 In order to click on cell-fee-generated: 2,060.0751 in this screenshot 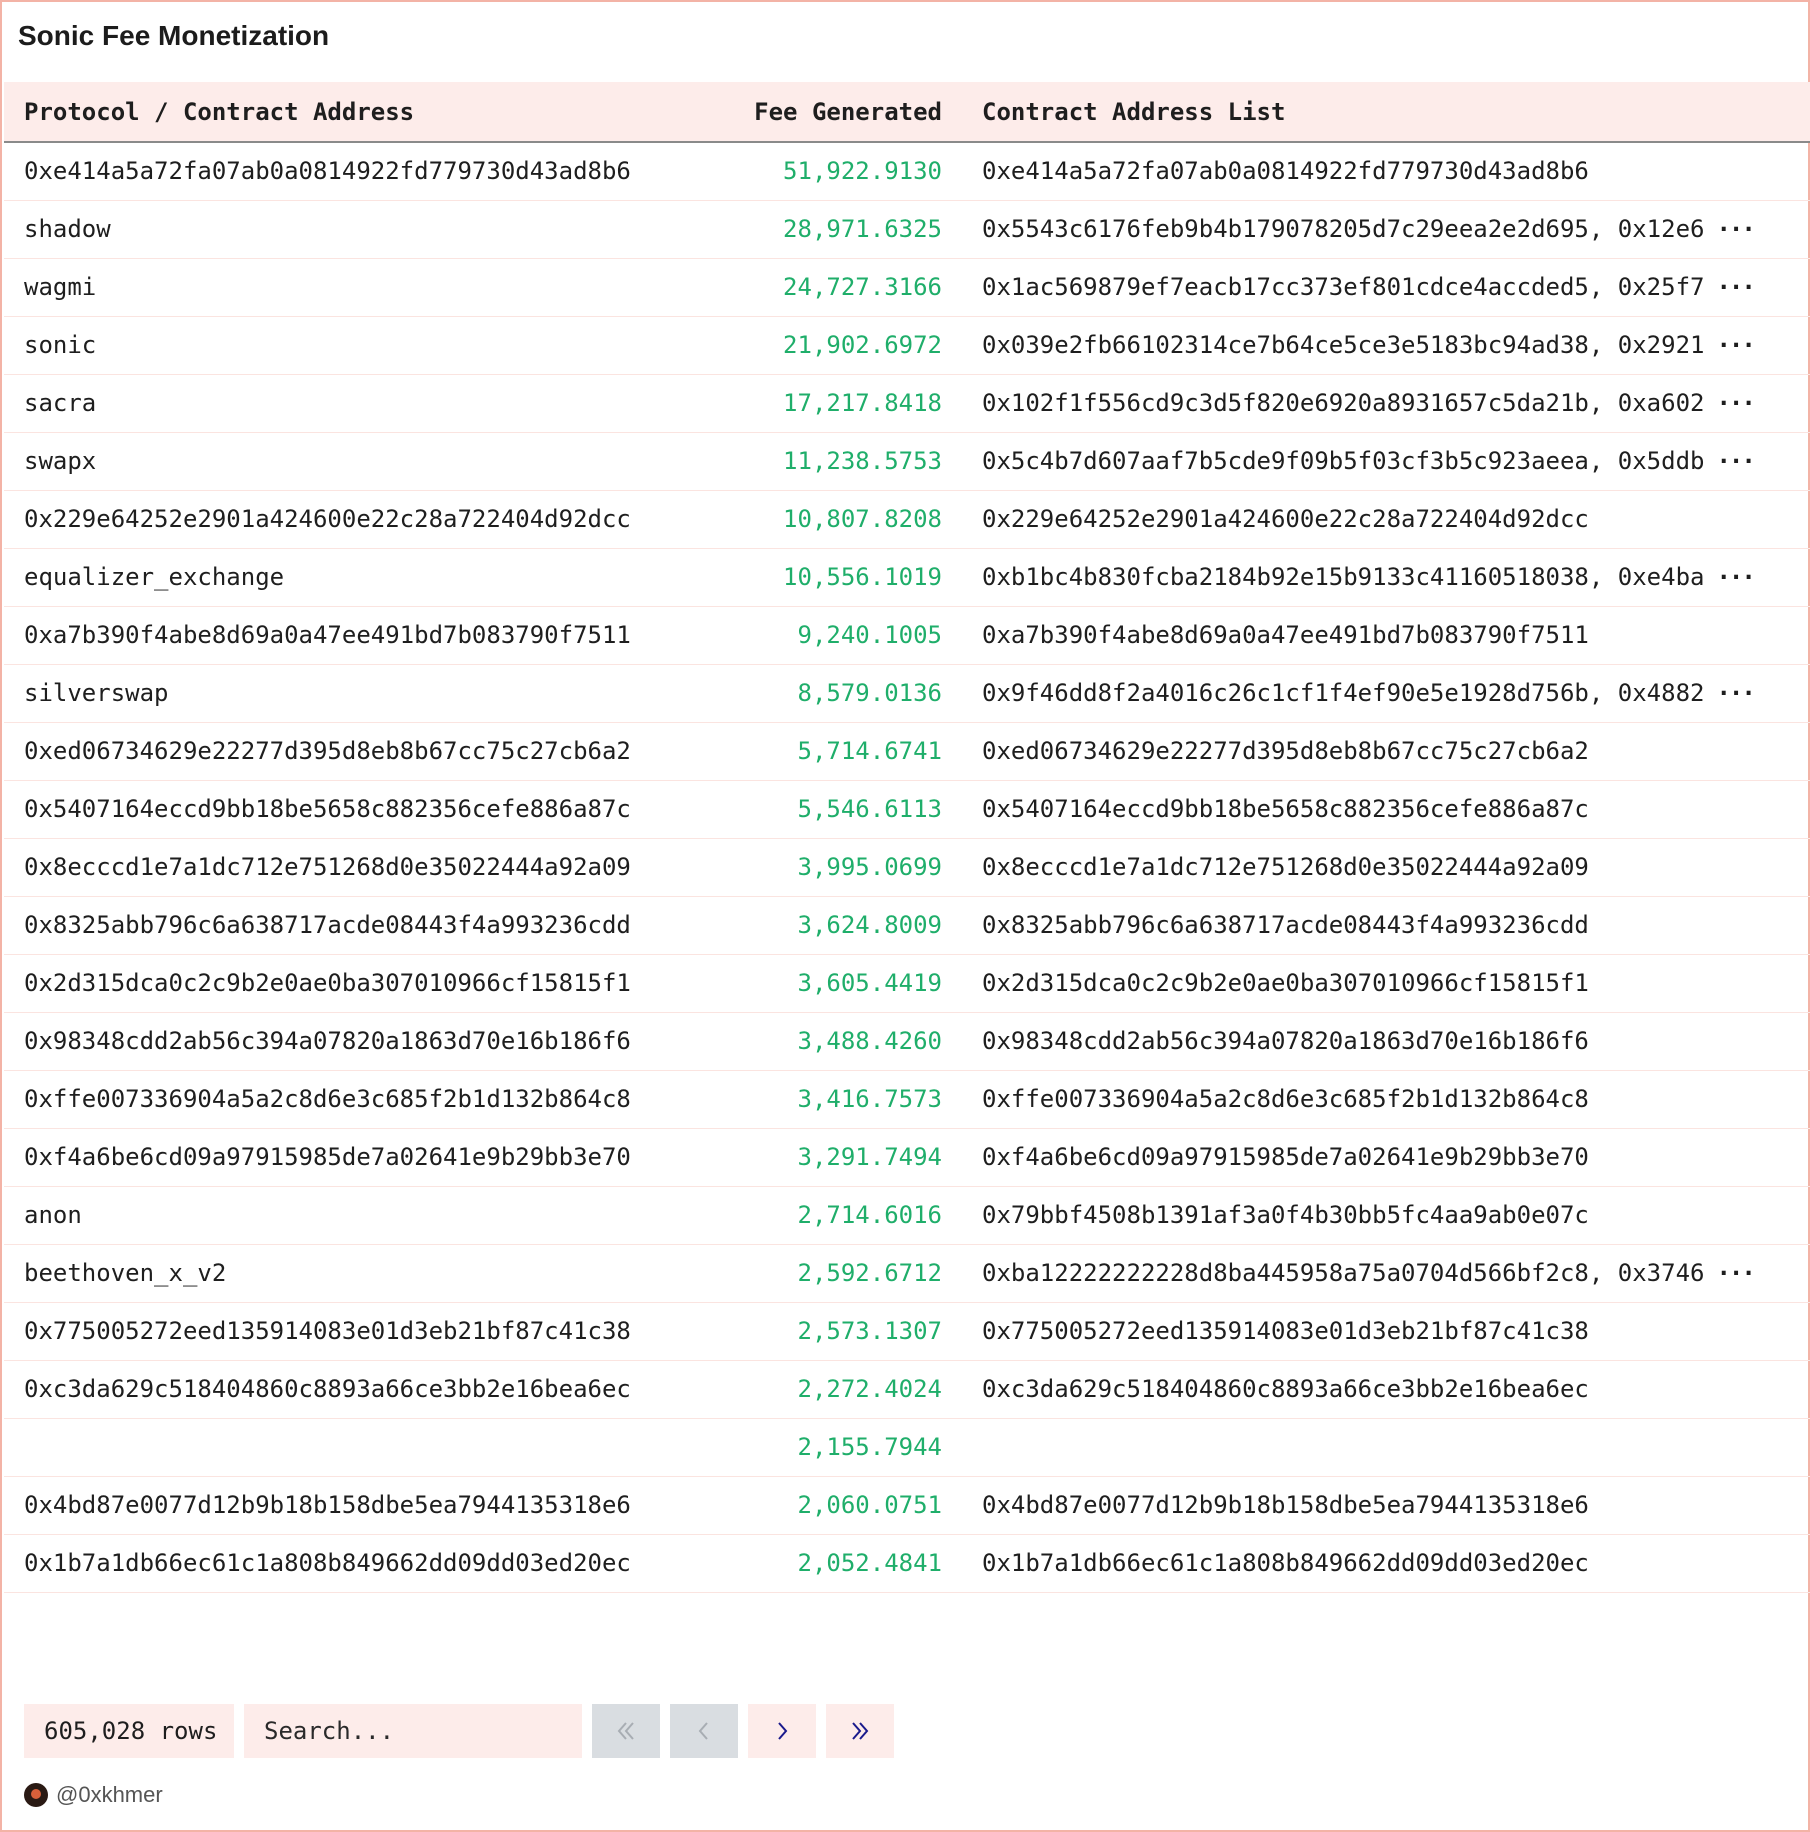, I will do `click(870, 1505)`.